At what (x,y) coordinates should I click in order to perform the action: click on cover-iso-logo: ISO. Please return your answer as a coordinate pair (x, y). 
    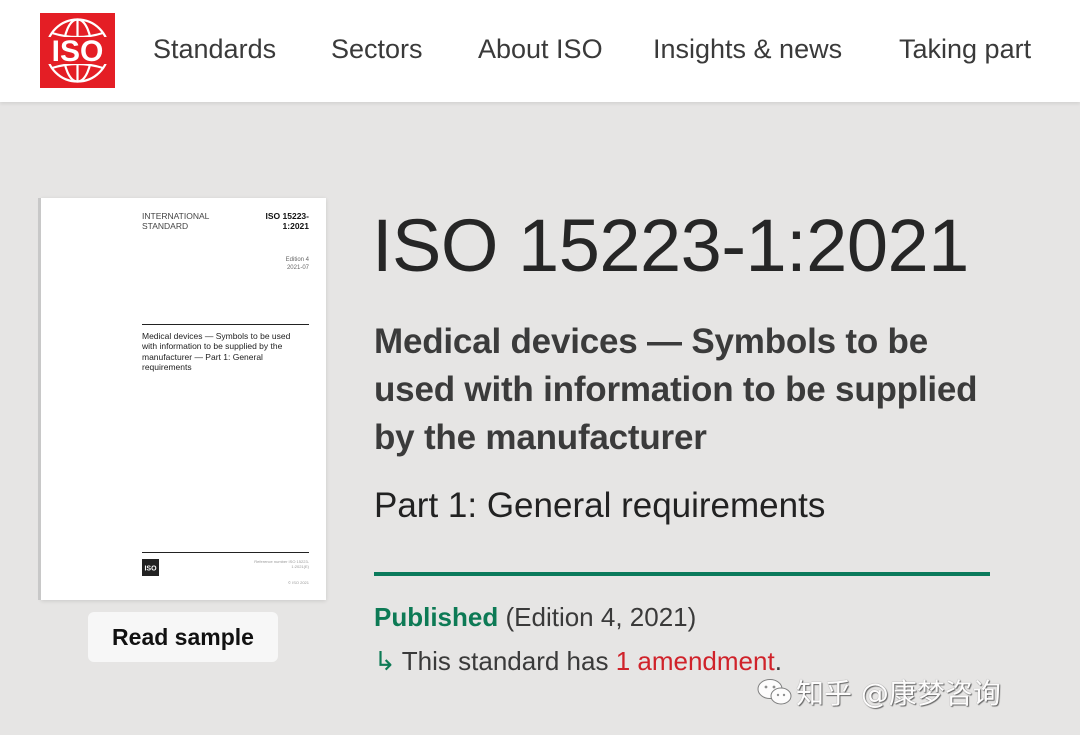
    Looking at the image, I should click on (150, 567).